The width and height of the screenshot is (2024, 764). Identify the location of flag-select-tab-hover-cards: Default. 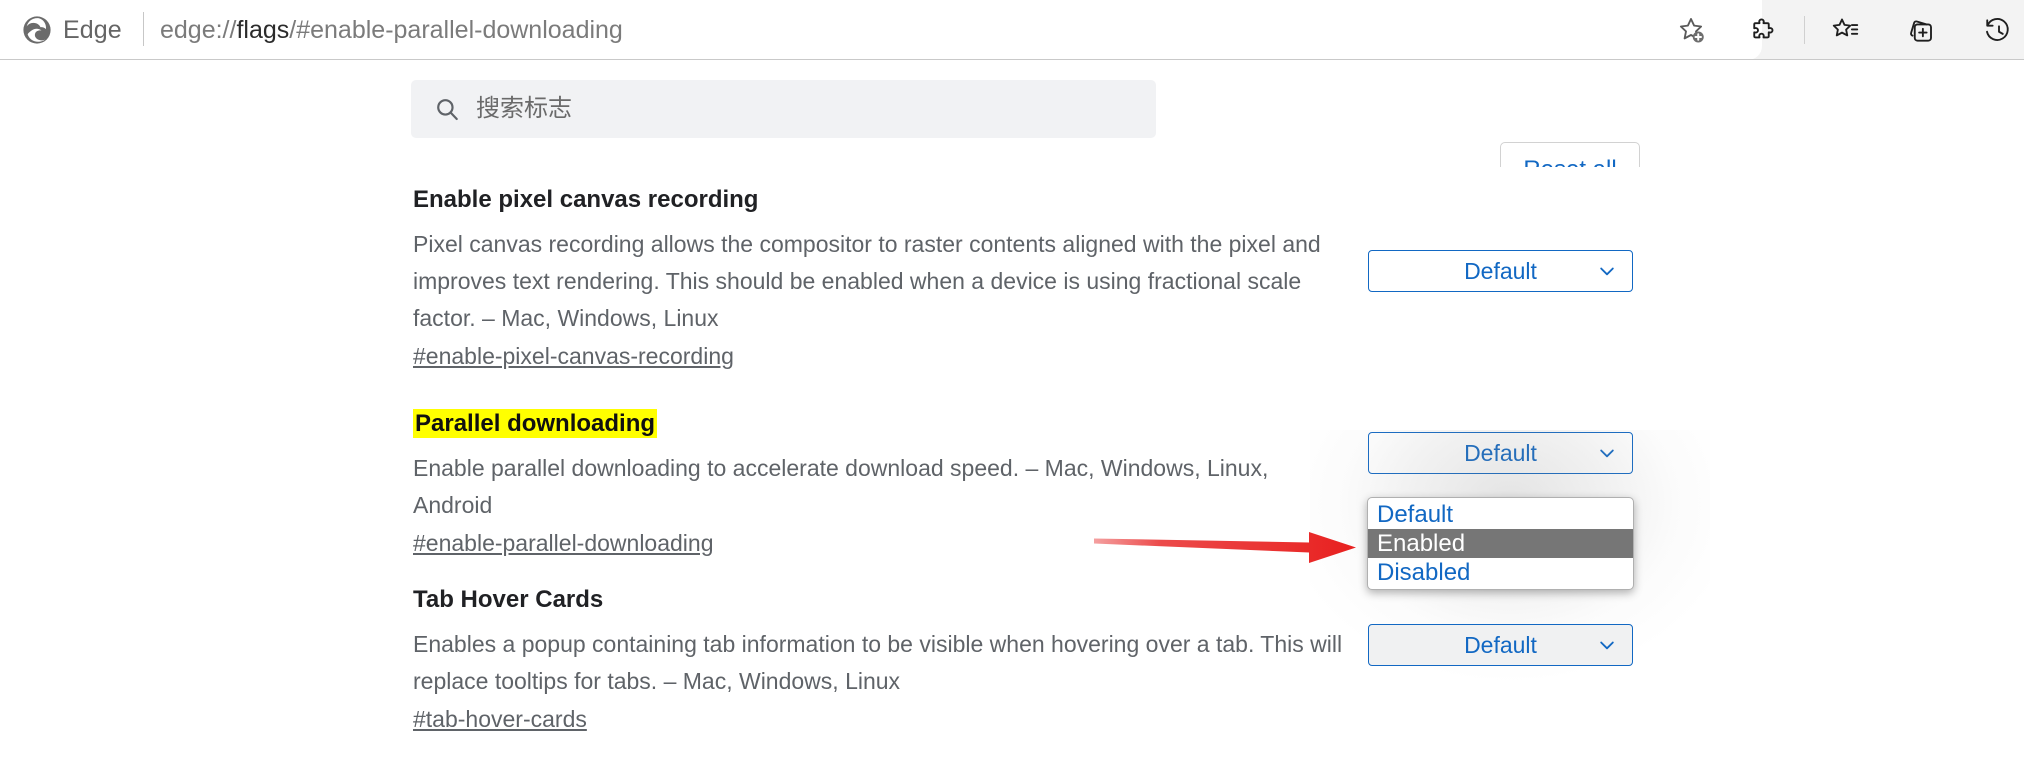
(1500, 645).